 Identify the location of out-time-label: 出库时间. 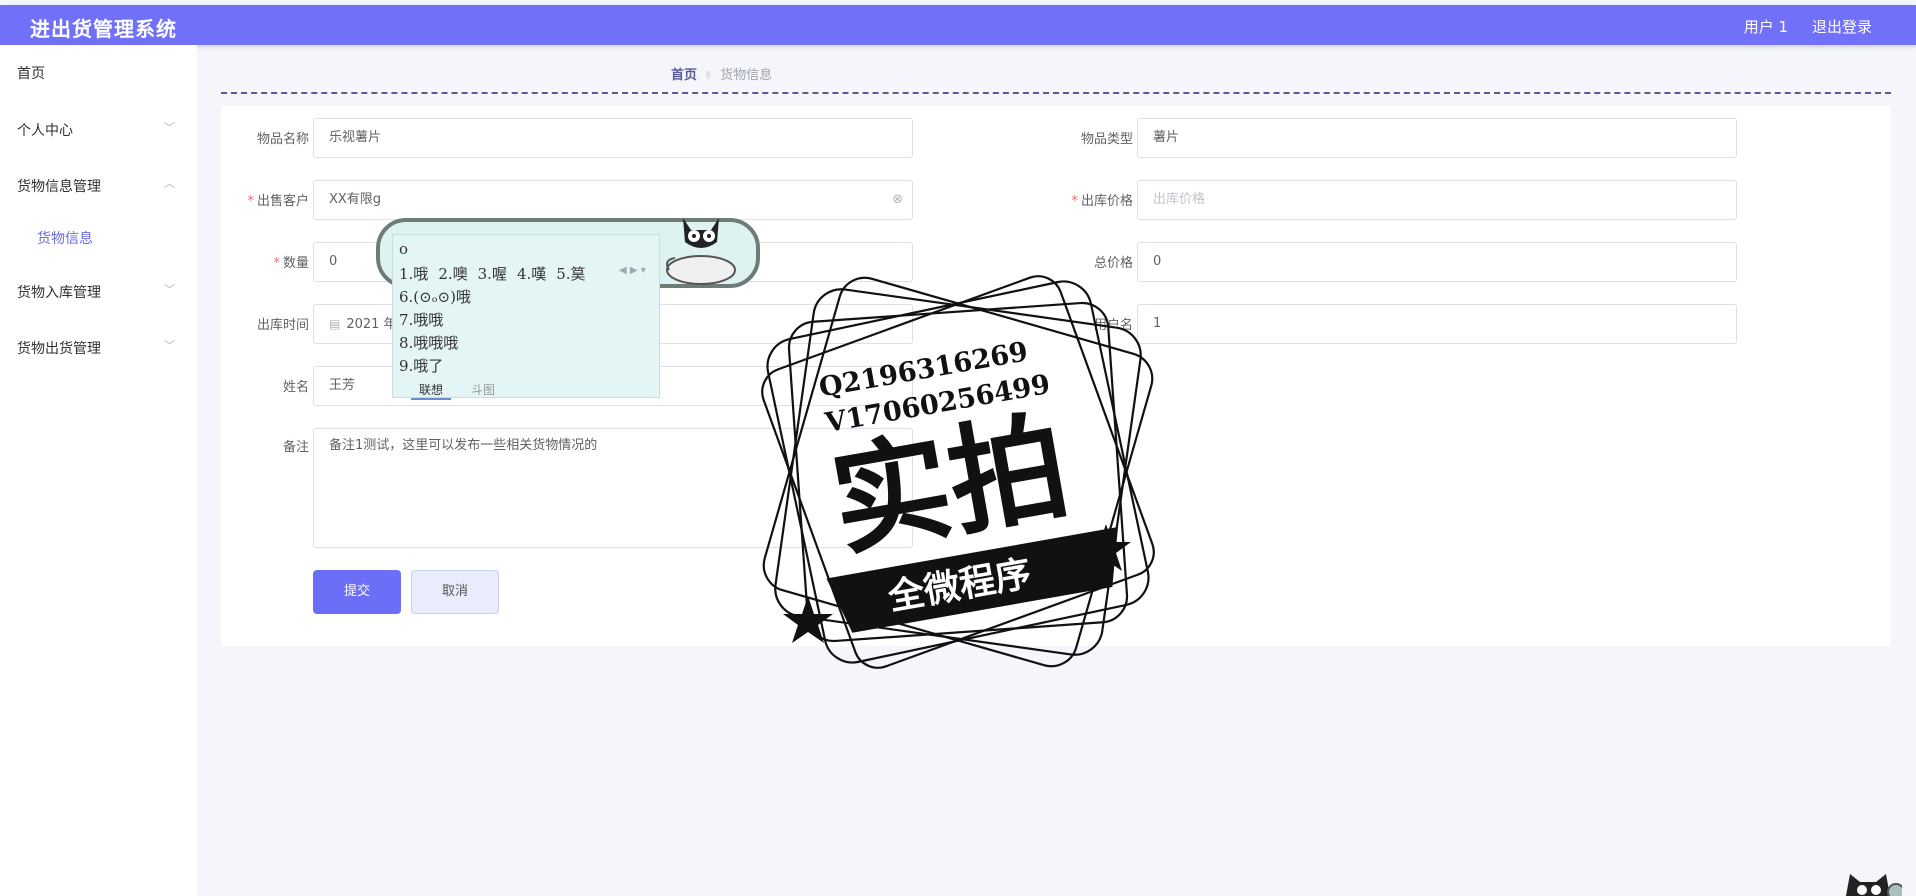
(282, 325).